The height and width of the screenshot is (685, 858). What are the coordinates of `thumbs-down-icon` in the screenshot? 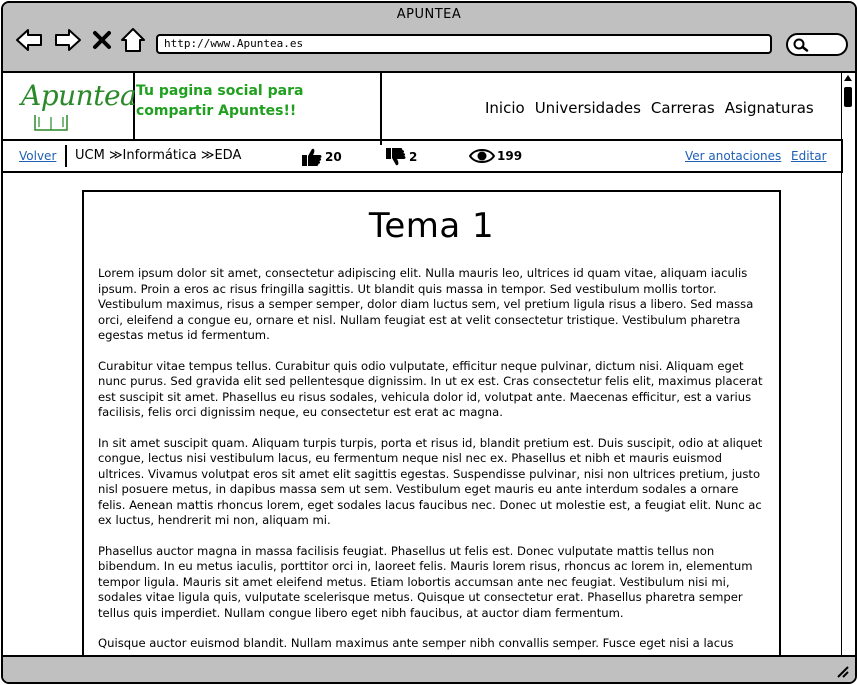 It's located at (396, 157).